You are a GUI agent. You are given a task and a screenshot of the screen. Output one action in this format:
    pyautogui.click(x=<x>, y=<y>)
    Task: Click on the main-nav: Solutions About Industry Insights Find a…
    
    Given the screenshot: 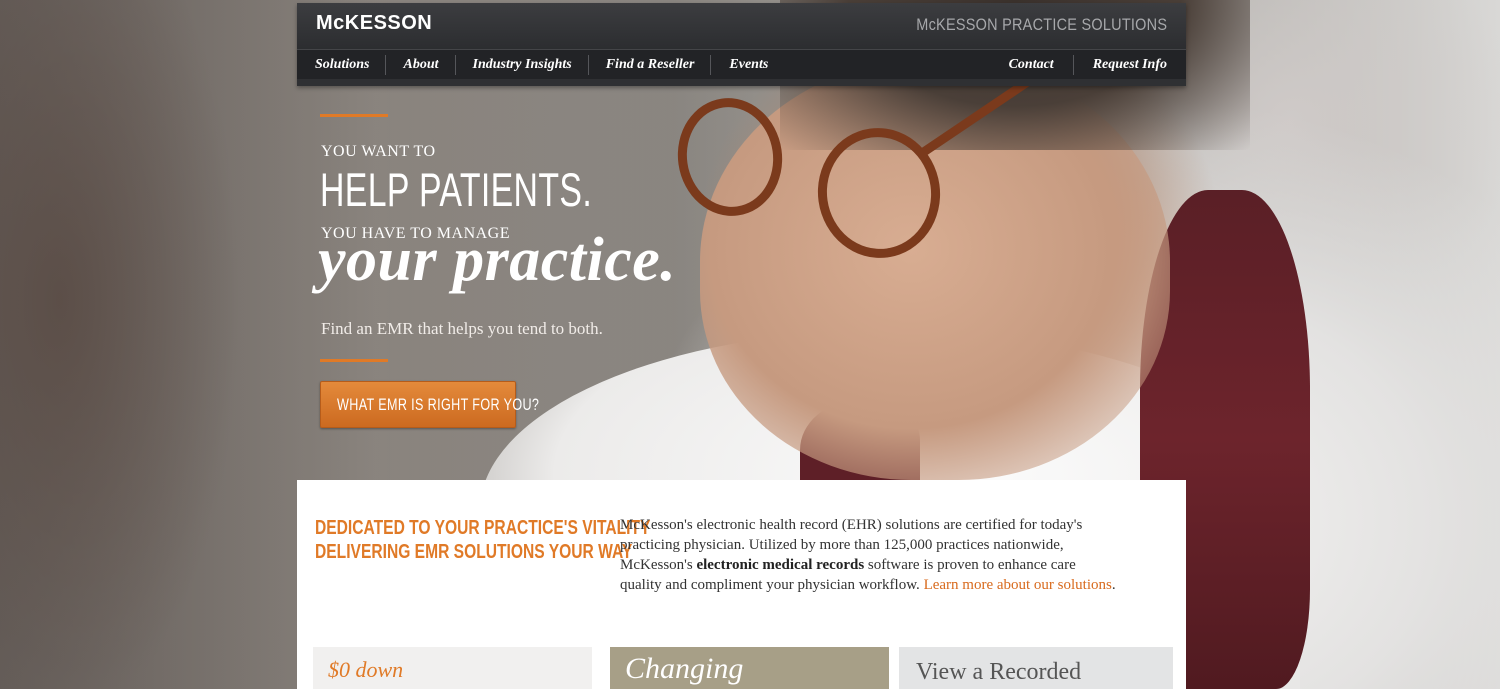 What is the action you would take?
    pyautogui.click(x=741, y=64)
    